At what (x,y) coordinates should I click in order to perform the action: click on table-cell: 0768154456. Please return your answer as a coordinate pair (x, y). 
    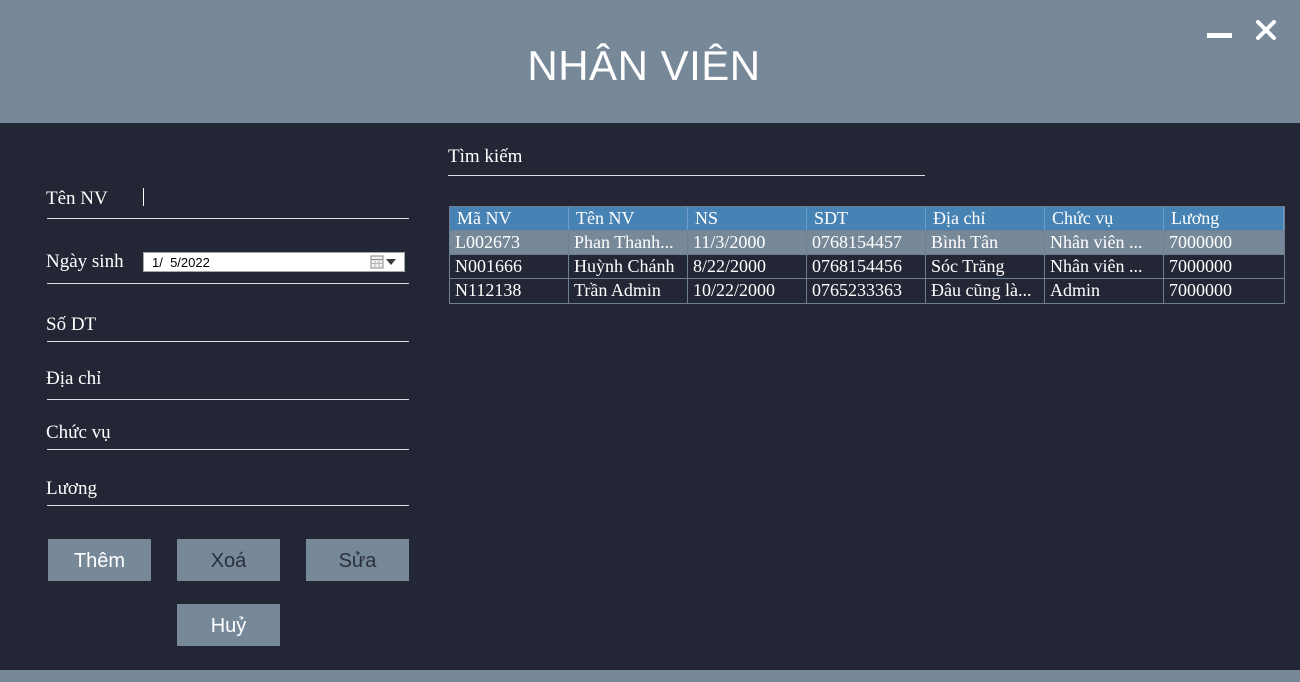
    Looking at the image, I should click on (866, 266).